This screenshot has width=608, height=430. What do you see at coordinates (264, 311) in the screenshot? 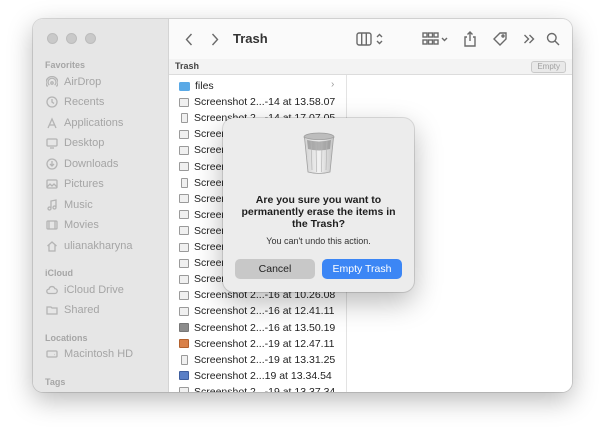
I see `file-name: Screenshot 2...-16 at 12.41.11` at bounding box center [264, 311].